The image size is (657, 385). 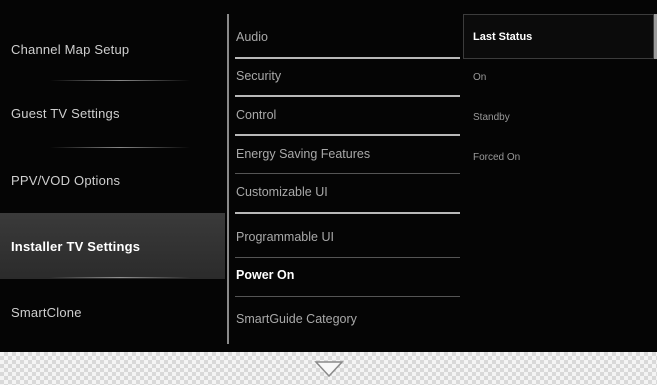 I want to click on option-last-status: Last Status, so click(x=560, y=36).